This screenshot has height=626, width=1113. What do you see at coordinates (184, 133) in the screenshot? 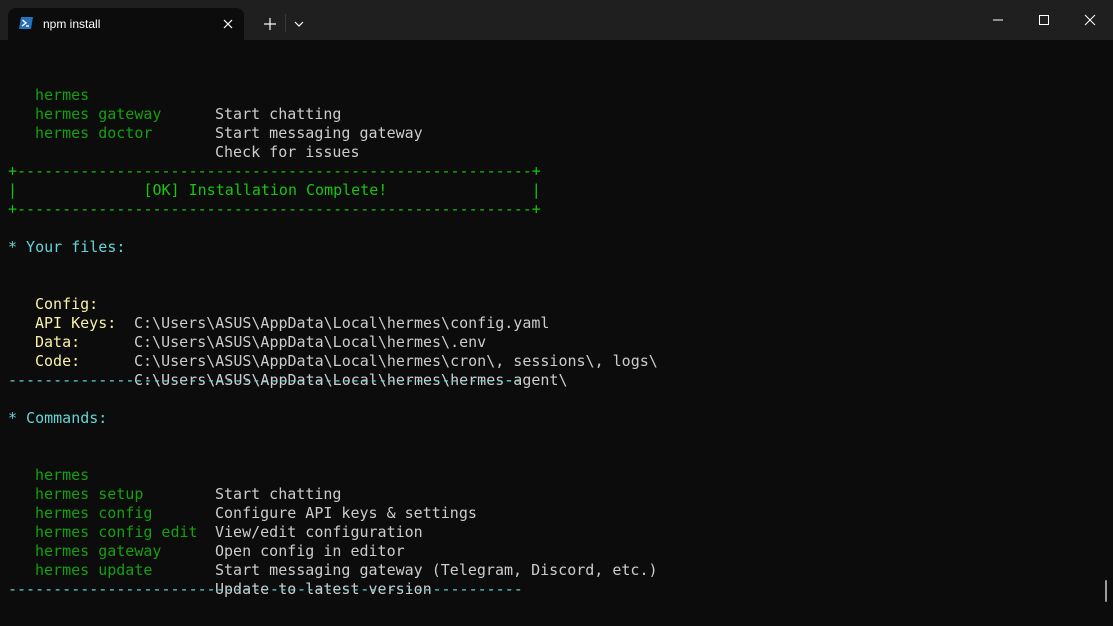
I see `top-command-row: hermes doctor Check for issues` at bounding box center [184, 133].